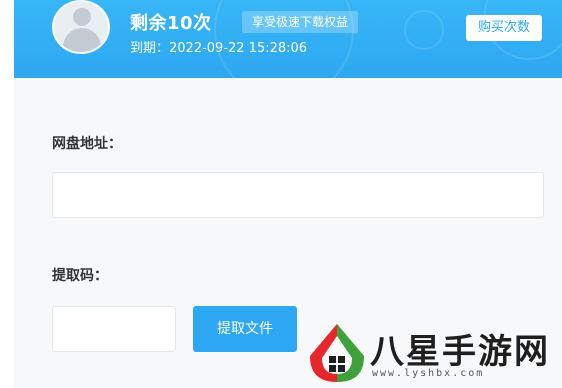  What do you see at coordinates (298, 195) in the screenshot?
I see `netdisk-url-input` at bounding box center [298, 195].